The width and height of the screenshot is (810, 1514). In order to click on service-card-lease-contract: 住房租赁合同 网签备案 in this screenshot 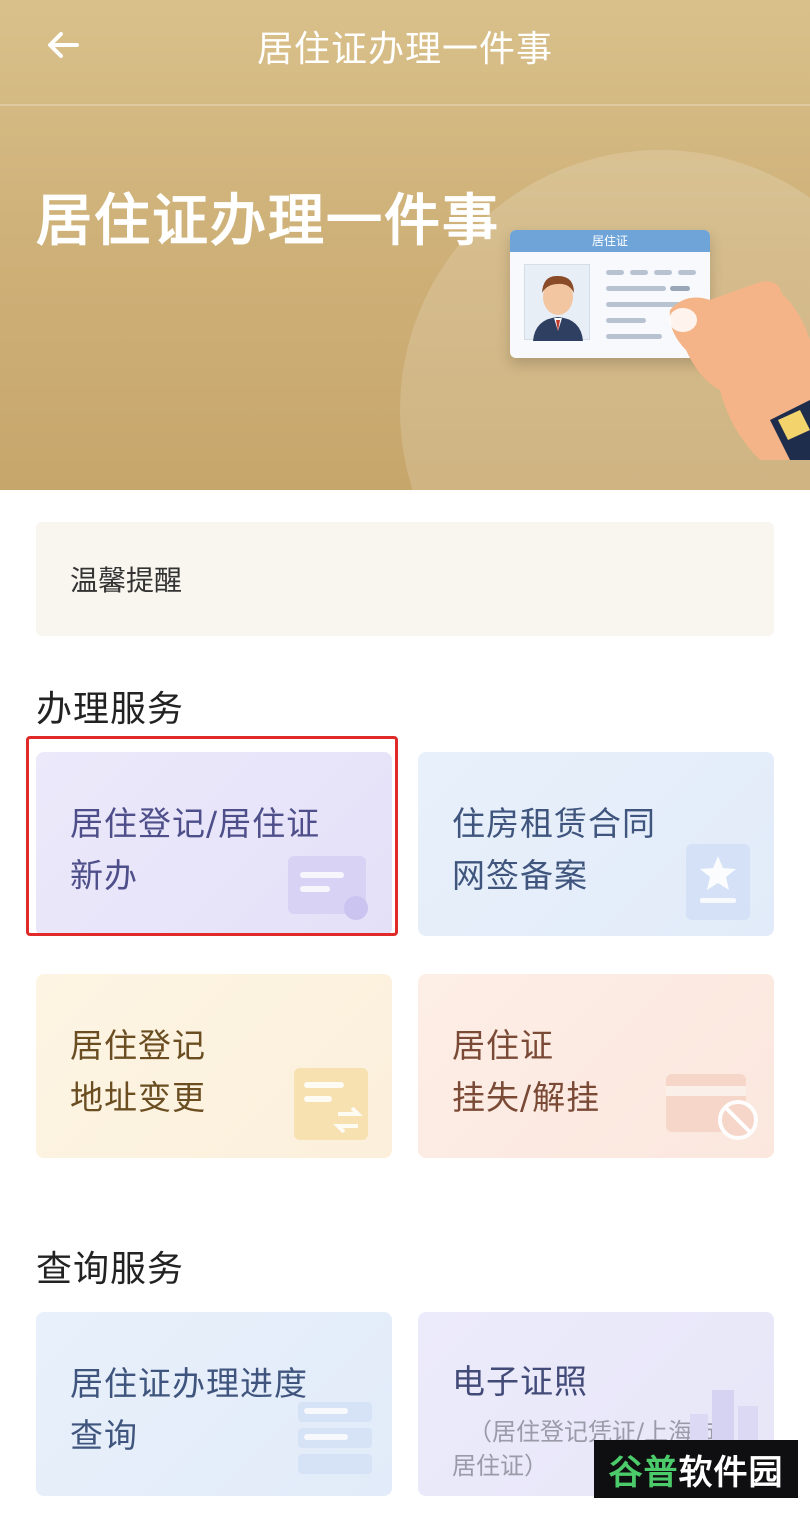, I will do `click(596, 844)`.